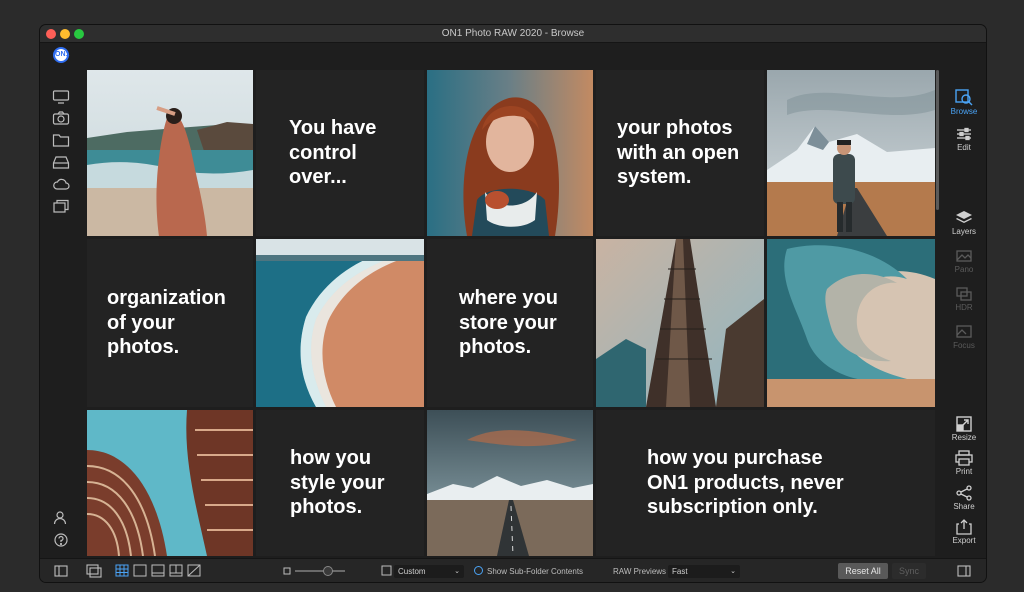 The height and width of the screenshot is (592, 1024). What do you see at coordinates (964, 471) in the screenshot?
I see `print-module-label: Print` at bounding box center [964, 471].